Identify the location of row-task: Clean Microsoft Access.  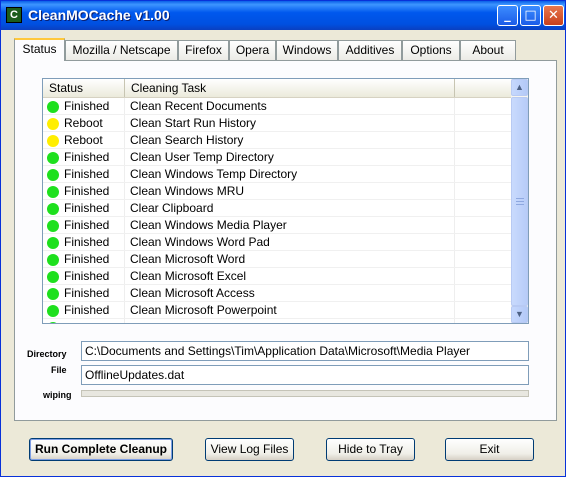
(192, 293).